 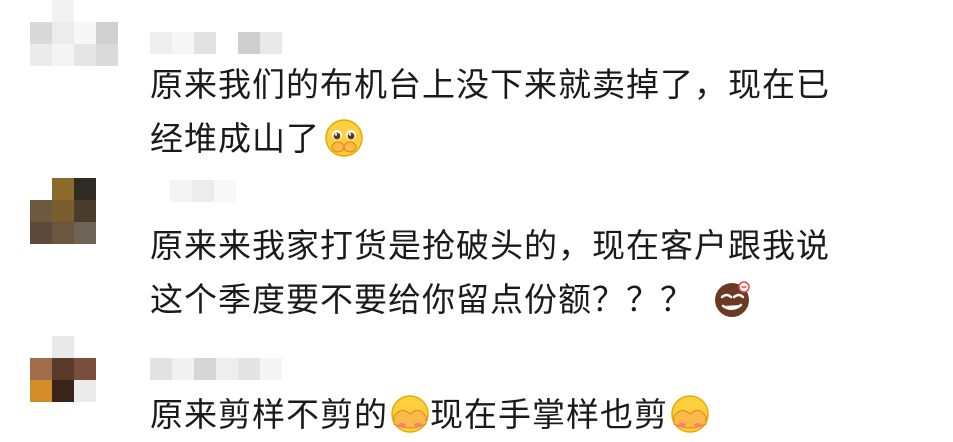 What do you see at coordinates (490, 245) in the screenshot?
I see `comment-text-line: 原来来我家打货是抢破头的，现在客户跟我说` at bounding box center [490, 245].